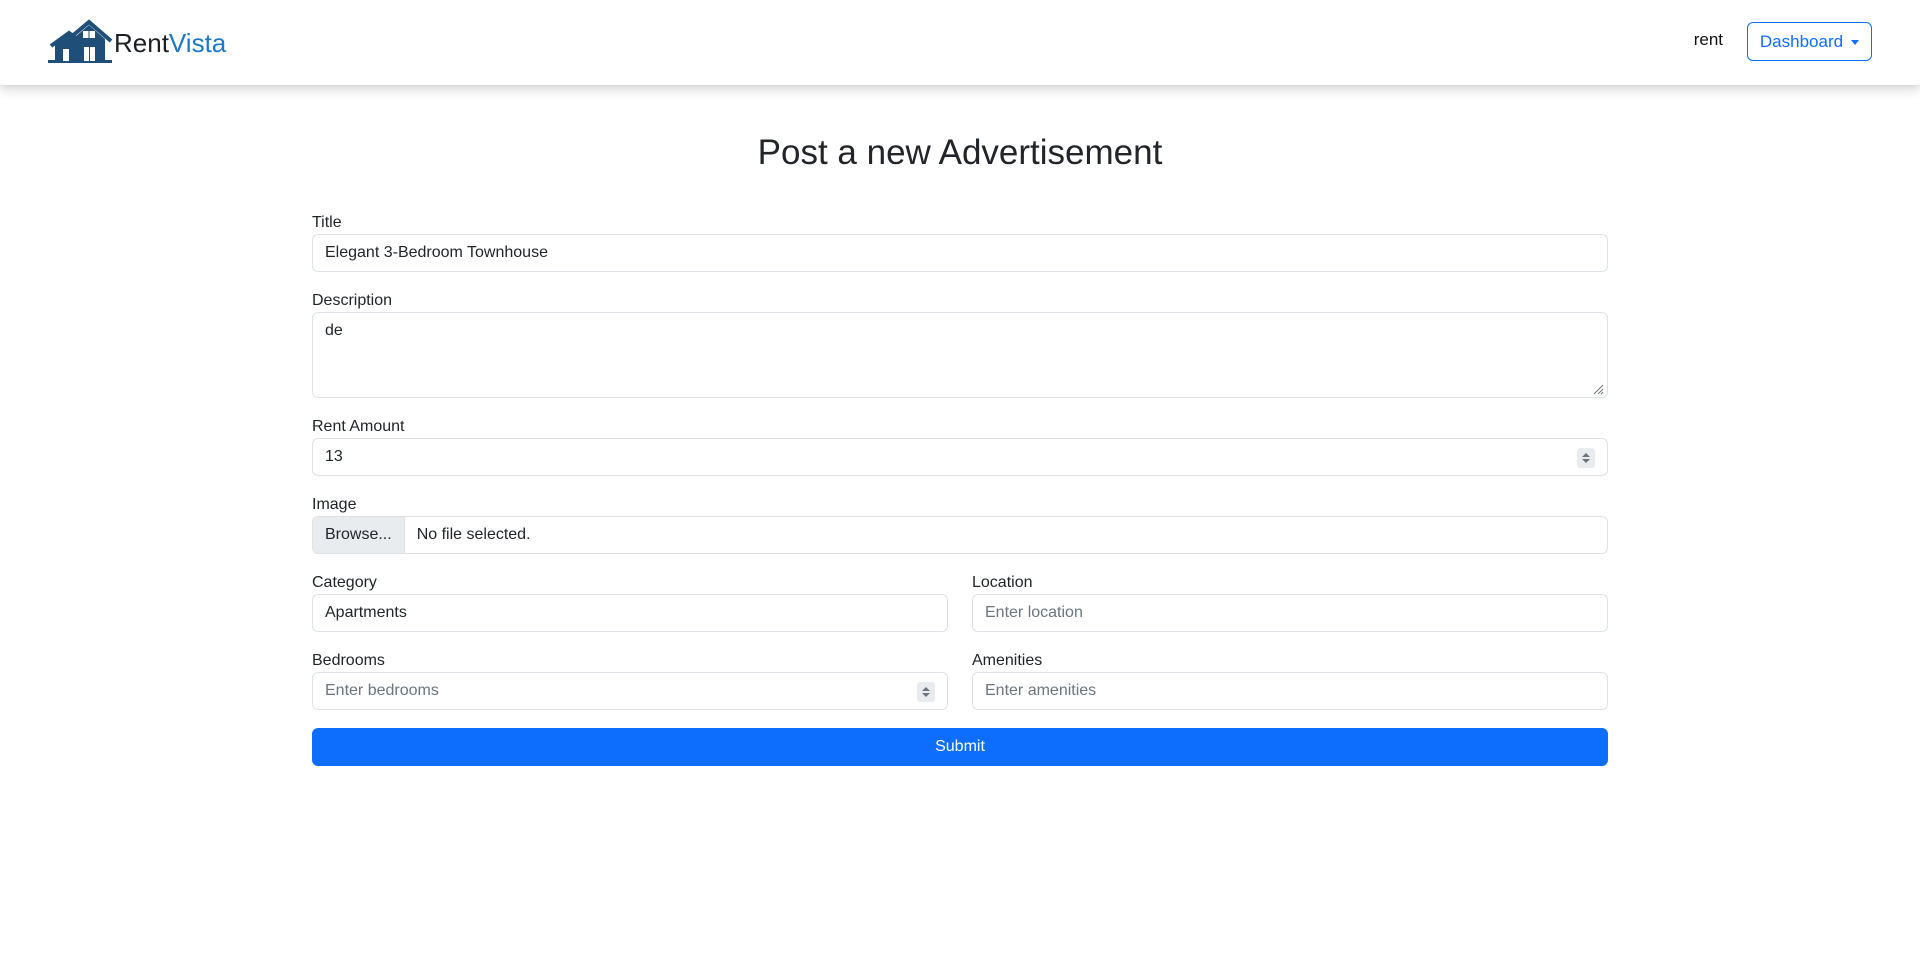  Describe the element at coordinates (630, 613) in the screenshot. I see `category-input: Apartments` at that location.